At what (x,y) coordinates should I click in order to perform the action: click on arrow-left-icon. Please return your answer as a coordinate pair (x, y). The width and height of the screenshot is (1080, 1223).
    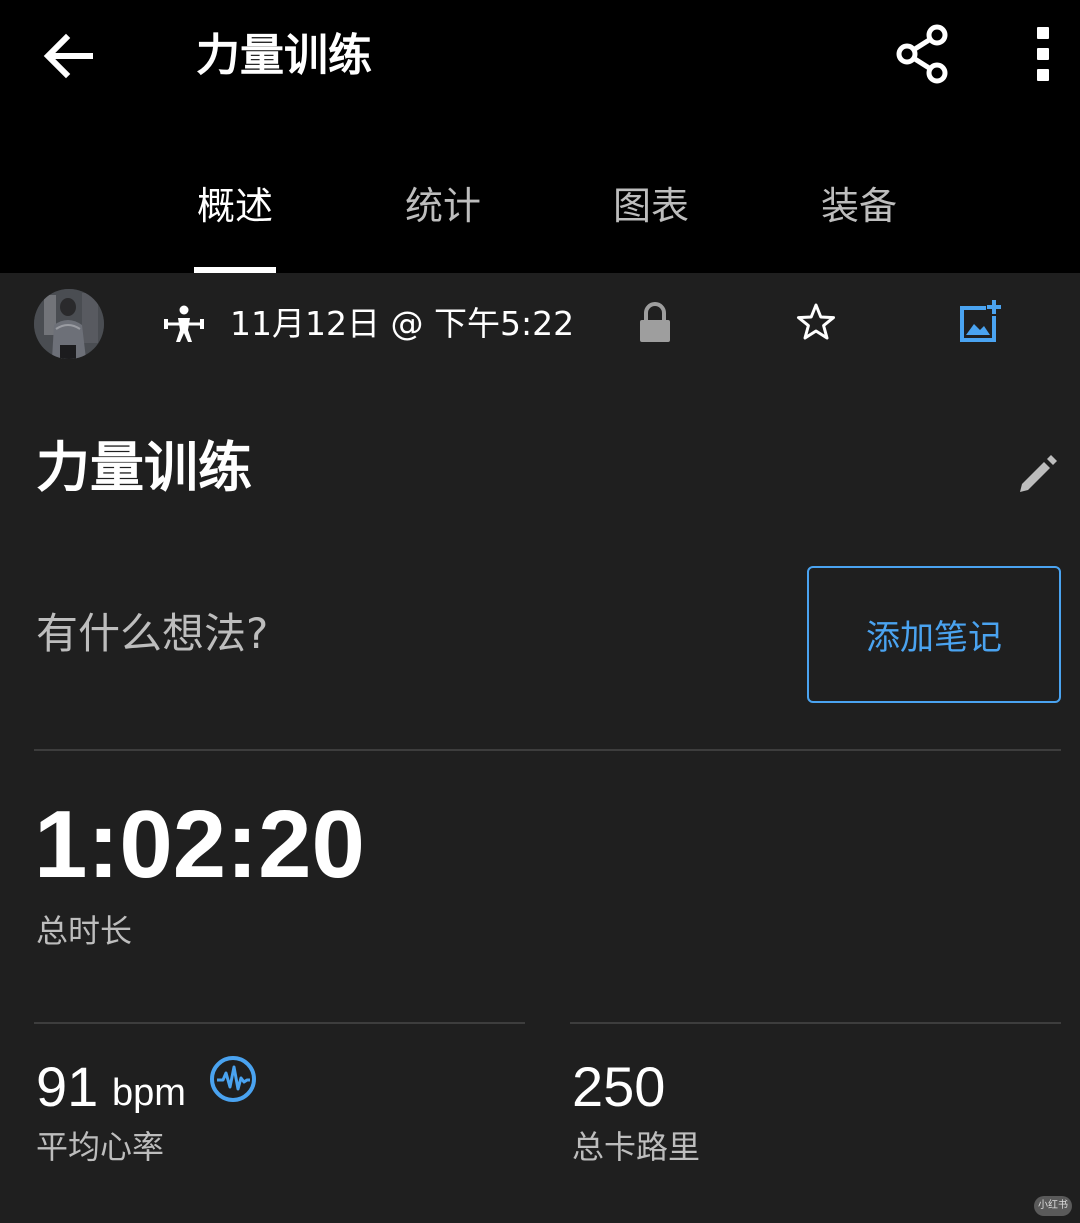
    Looking at the image, I should click on (68, 56).